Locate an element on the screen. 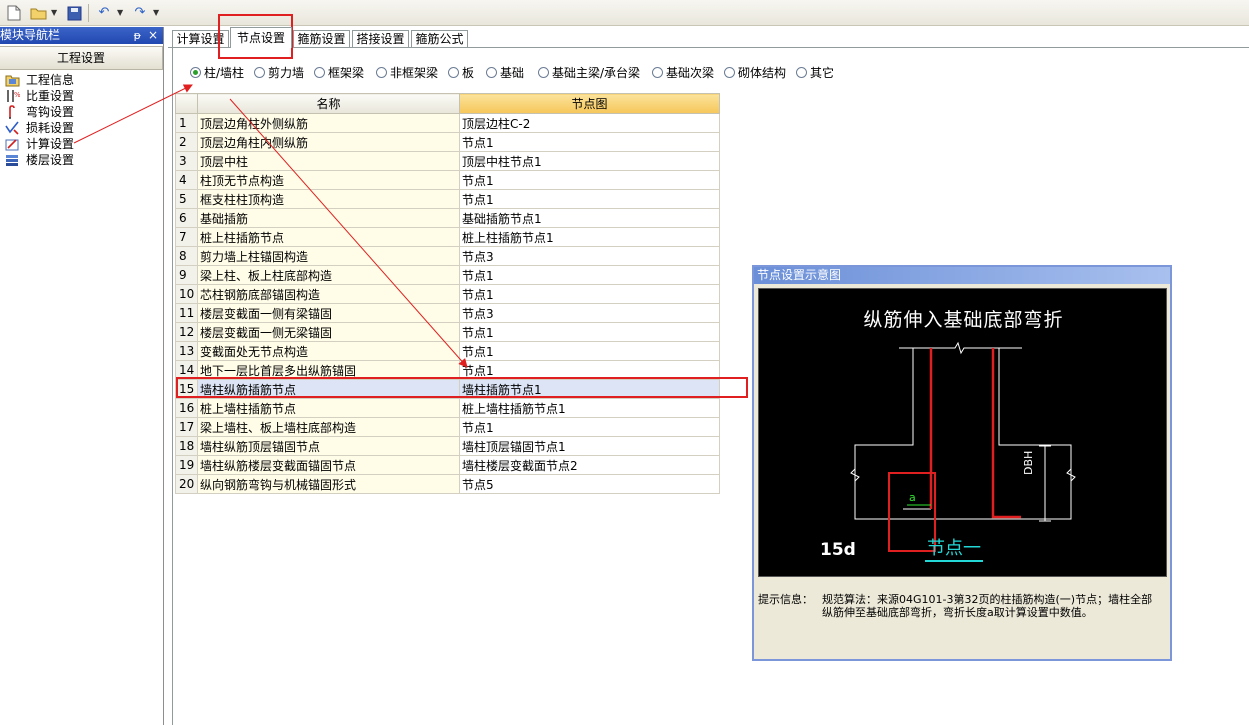 The image size is (1249, 725). node-diagram-canvas: 纵筋伸入基础底部弯折 a DBH 15d 节点一 is located at coordinates (962, 432).